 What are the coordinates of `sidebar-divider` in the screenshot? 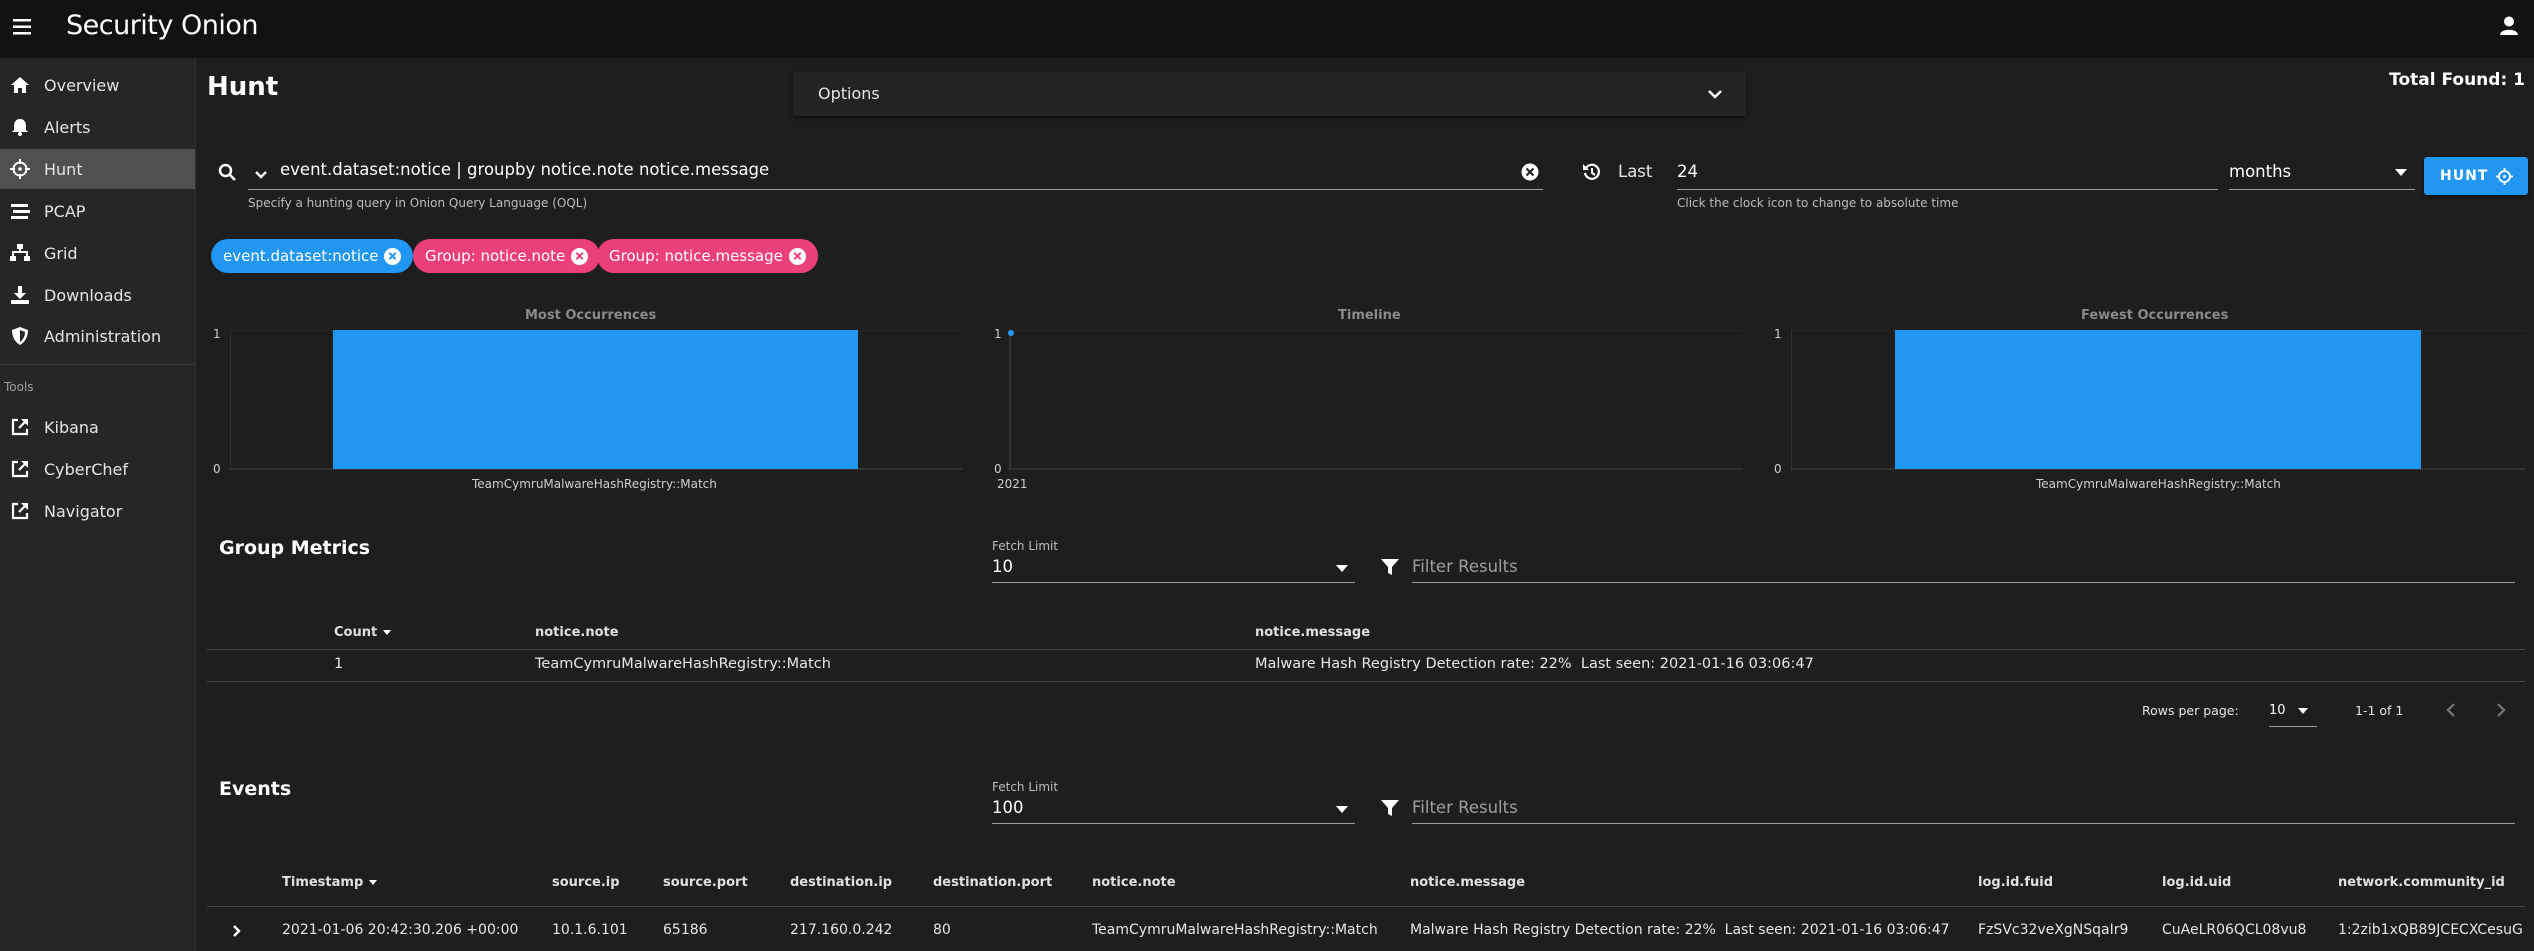 It's located at (97, 364).